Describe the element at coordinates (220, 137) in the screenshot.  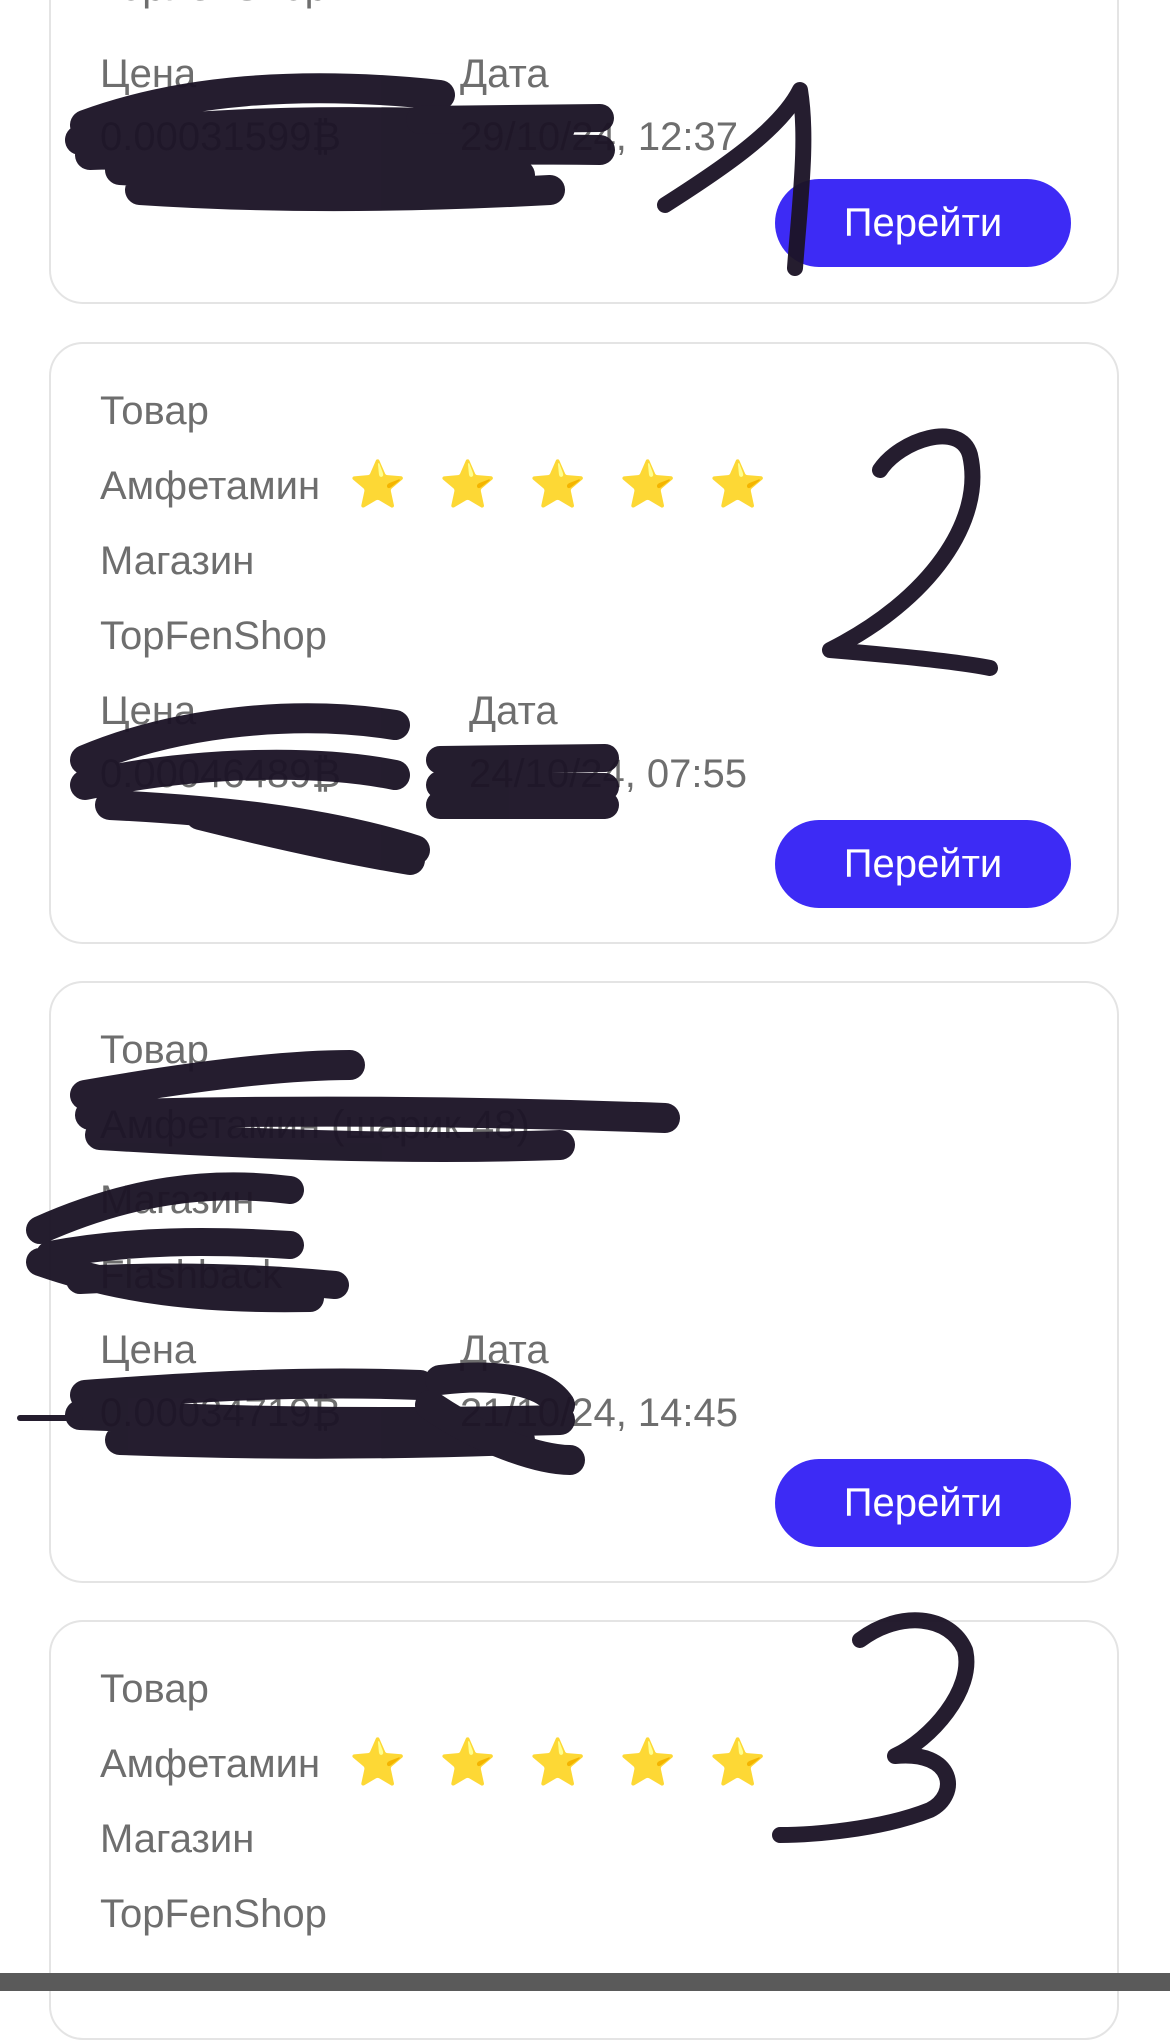
I see `price-value: 0.00031599₿` at that location.